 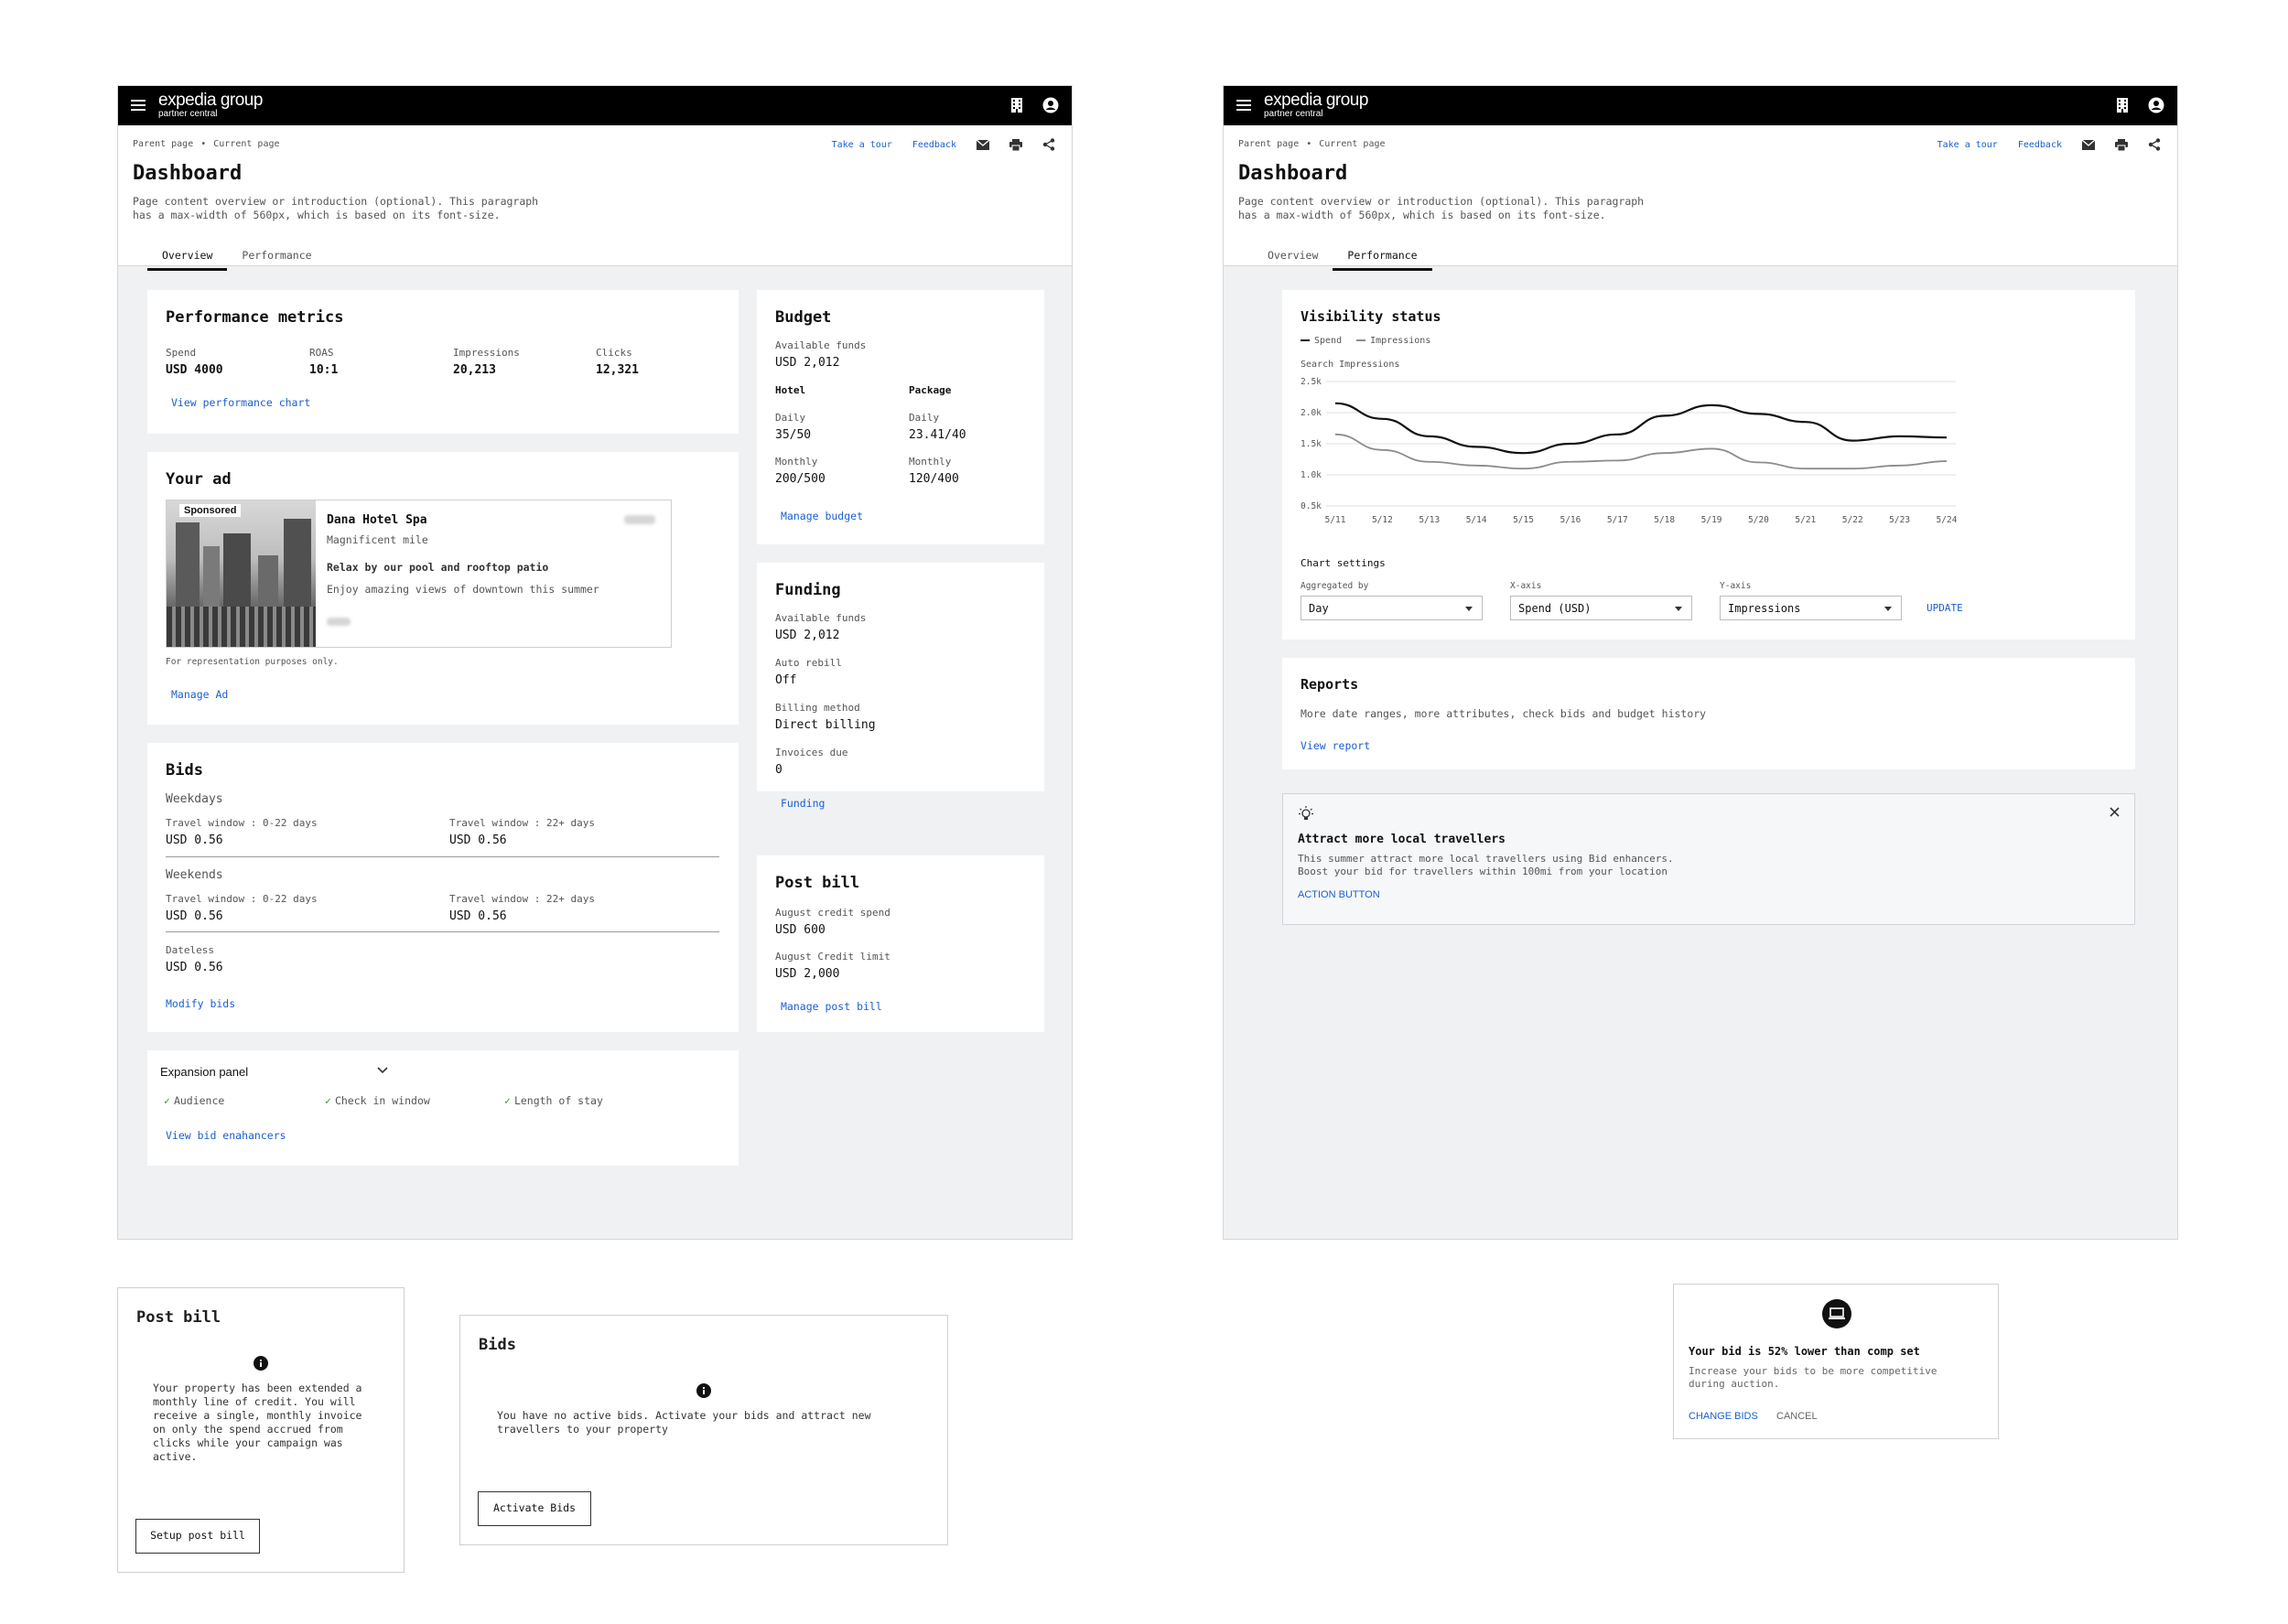 I want to click on alert-title: Attract more local travellers, so click(x=1402, y=839).